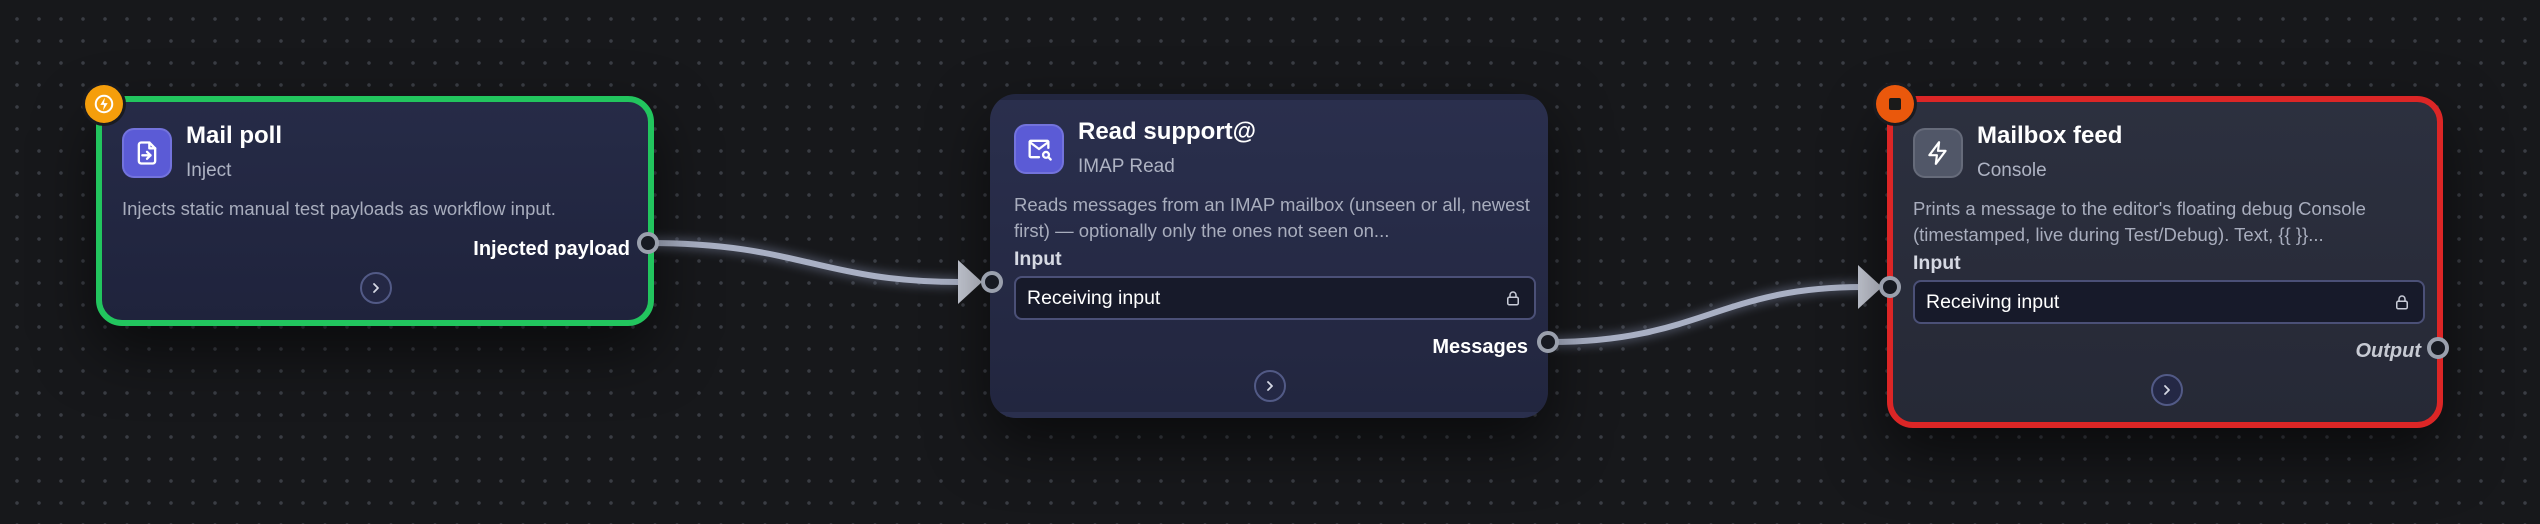  What do you see at coordinates (2012, 170) in the screenshot?
I see `node-type: Console` at bounding box center [2012, 170].